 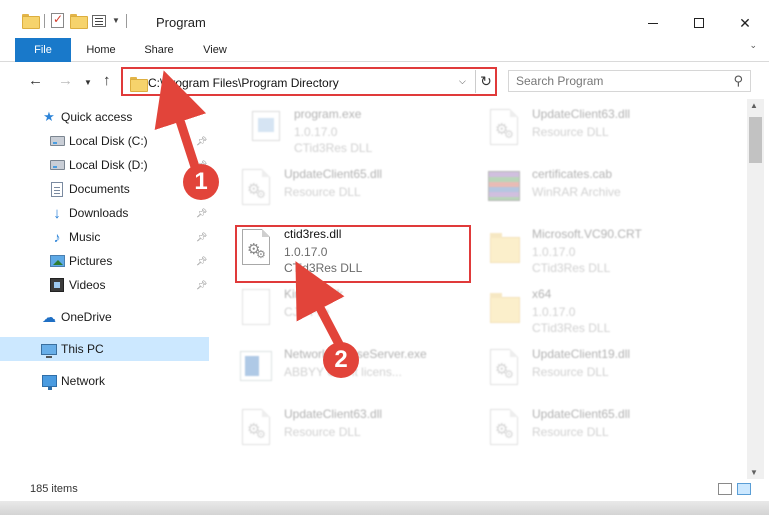 What do you see at coordinates (384, 490) in the screenshot?
I see `status-bar: 185 items` at bounding box center [384, 490].